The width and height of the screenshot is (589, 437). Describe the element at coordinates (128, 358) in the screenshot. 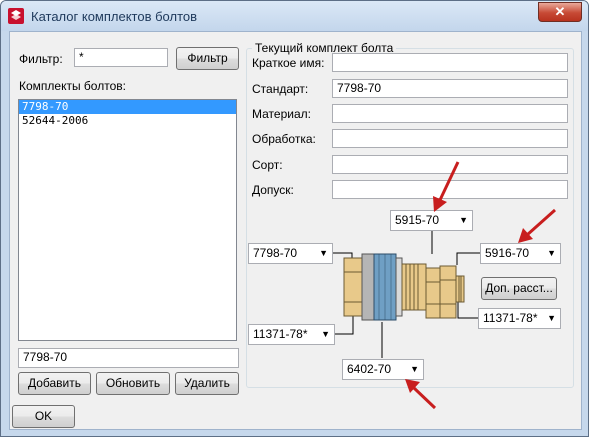

I see `selected-set-field: 7798-70` at that location.